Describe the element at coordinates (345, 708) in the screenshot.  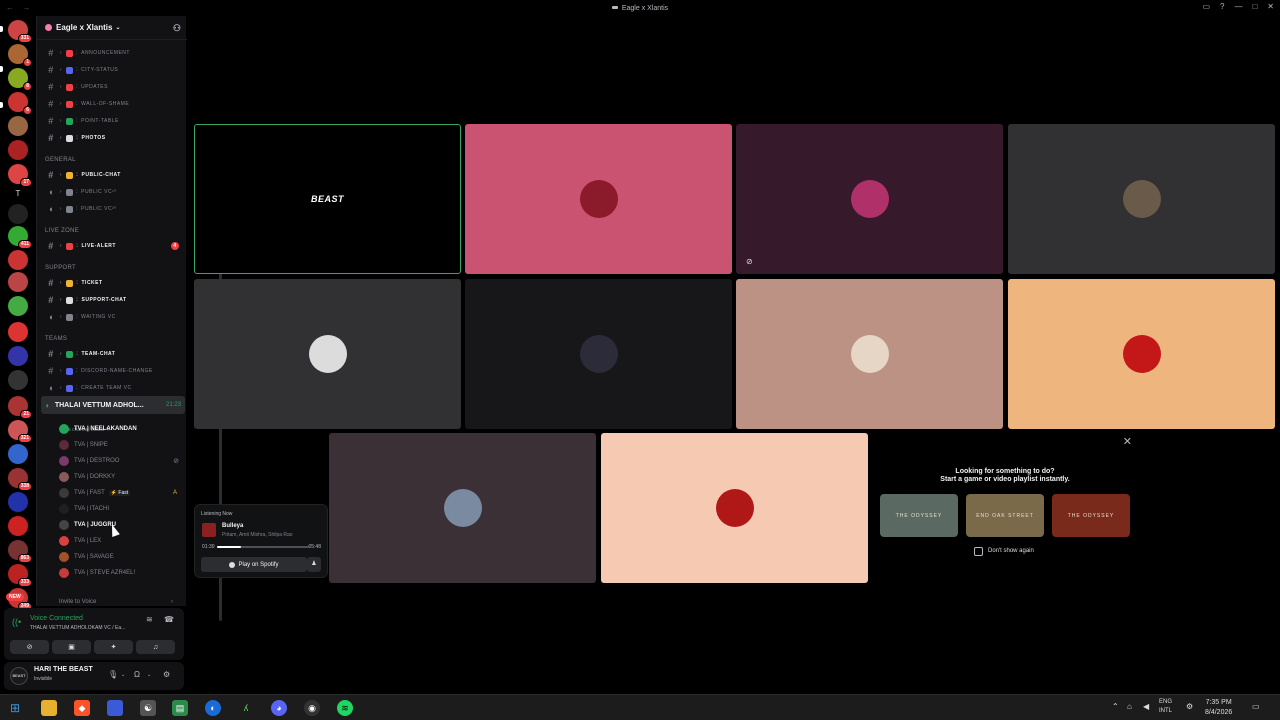
I see `spotify-taskbar-icon: ≋` at that location.